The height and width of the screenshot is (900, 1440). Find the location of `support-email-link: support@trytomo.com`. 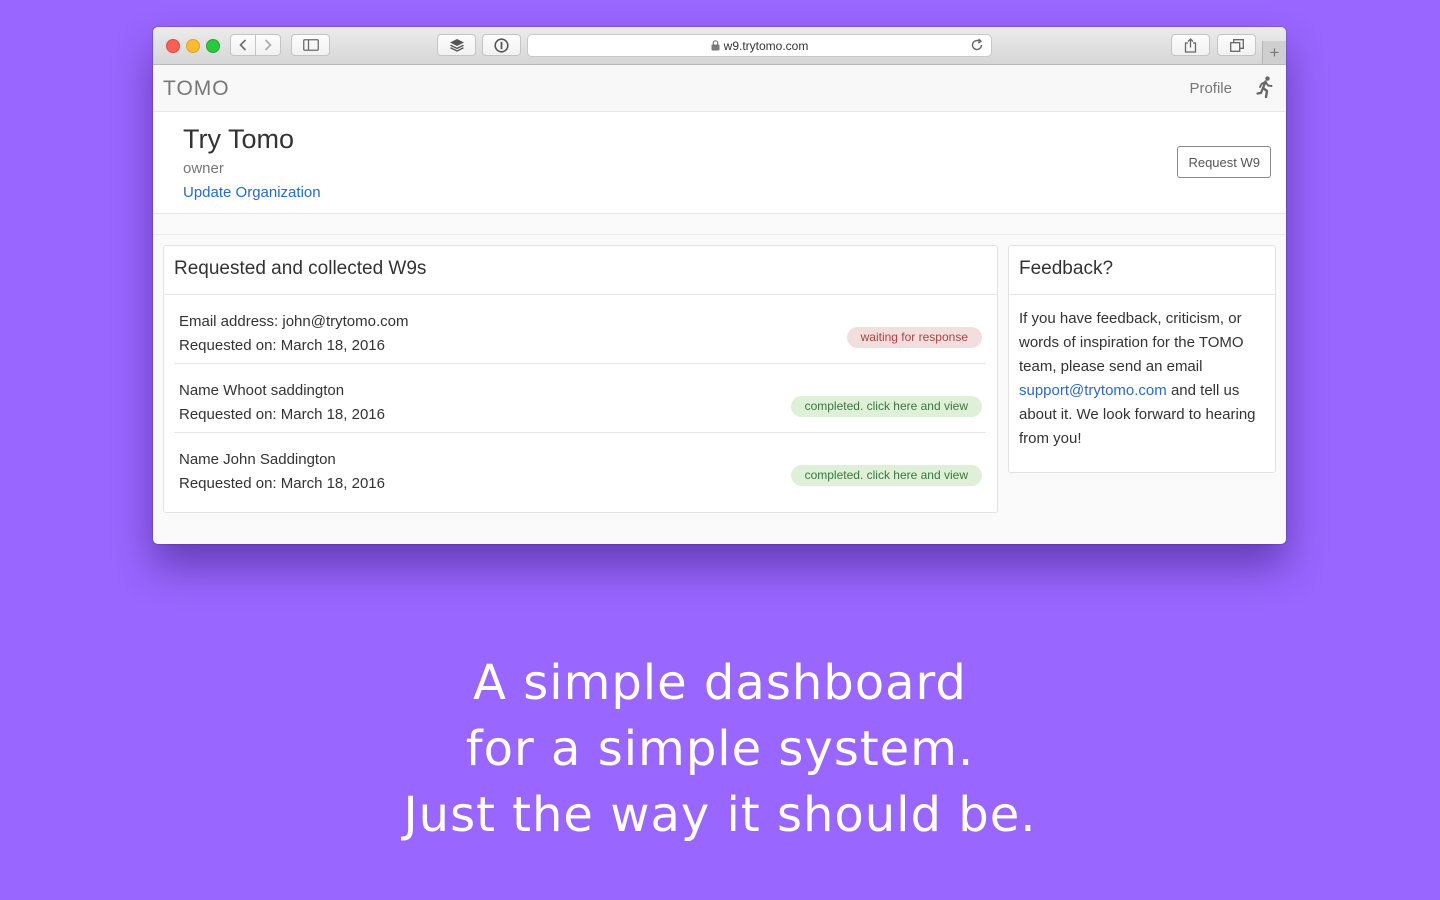

support-email-link: support@trytomo.com is located at coordinates (1093, 390).